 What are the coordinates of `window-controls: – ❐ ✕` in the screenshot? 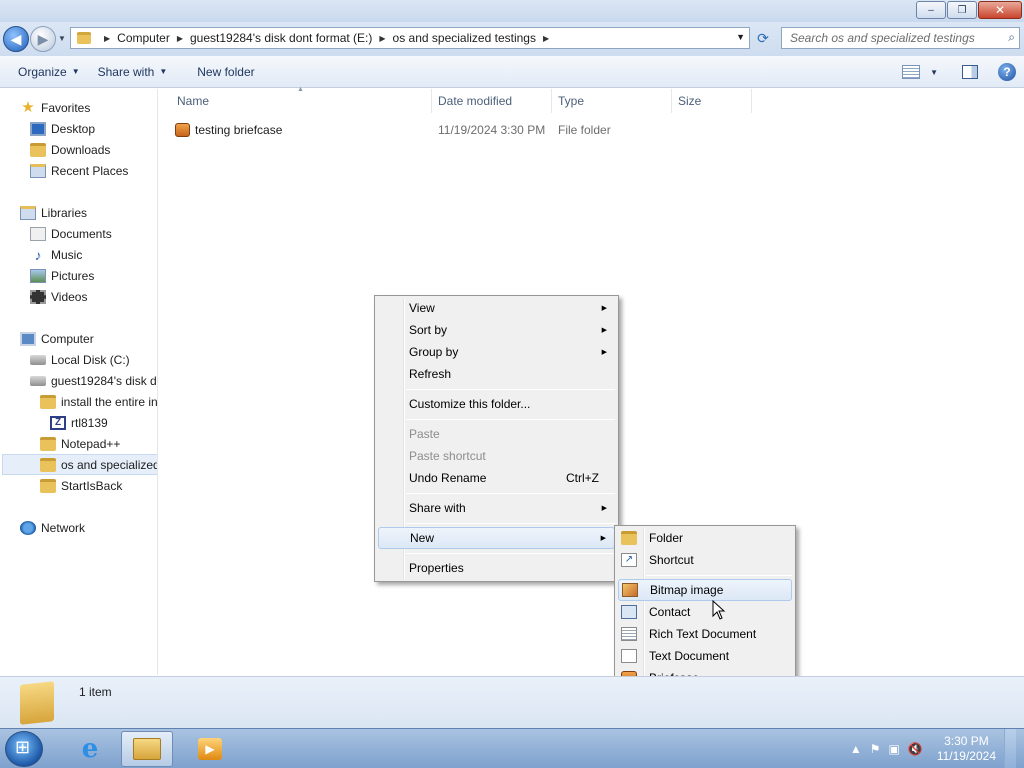 It's located at (969, 10).